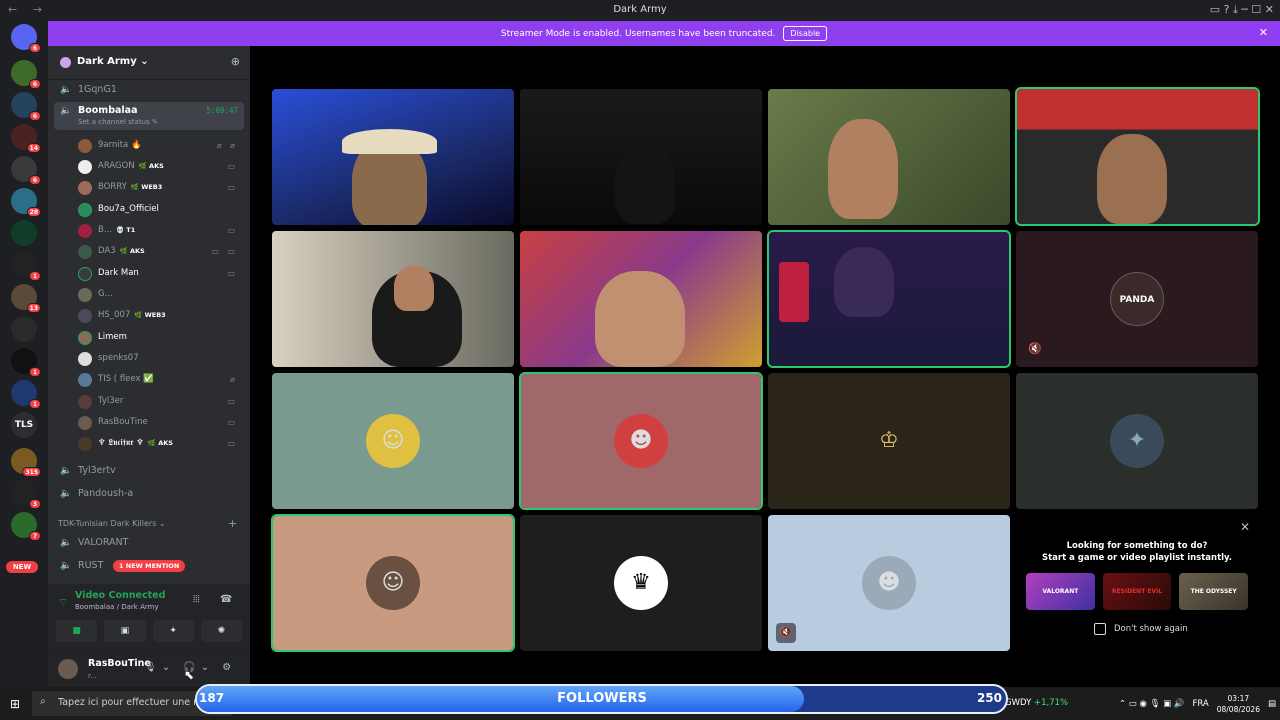  I want to click on video-tile: ☻, so click(641, 441).